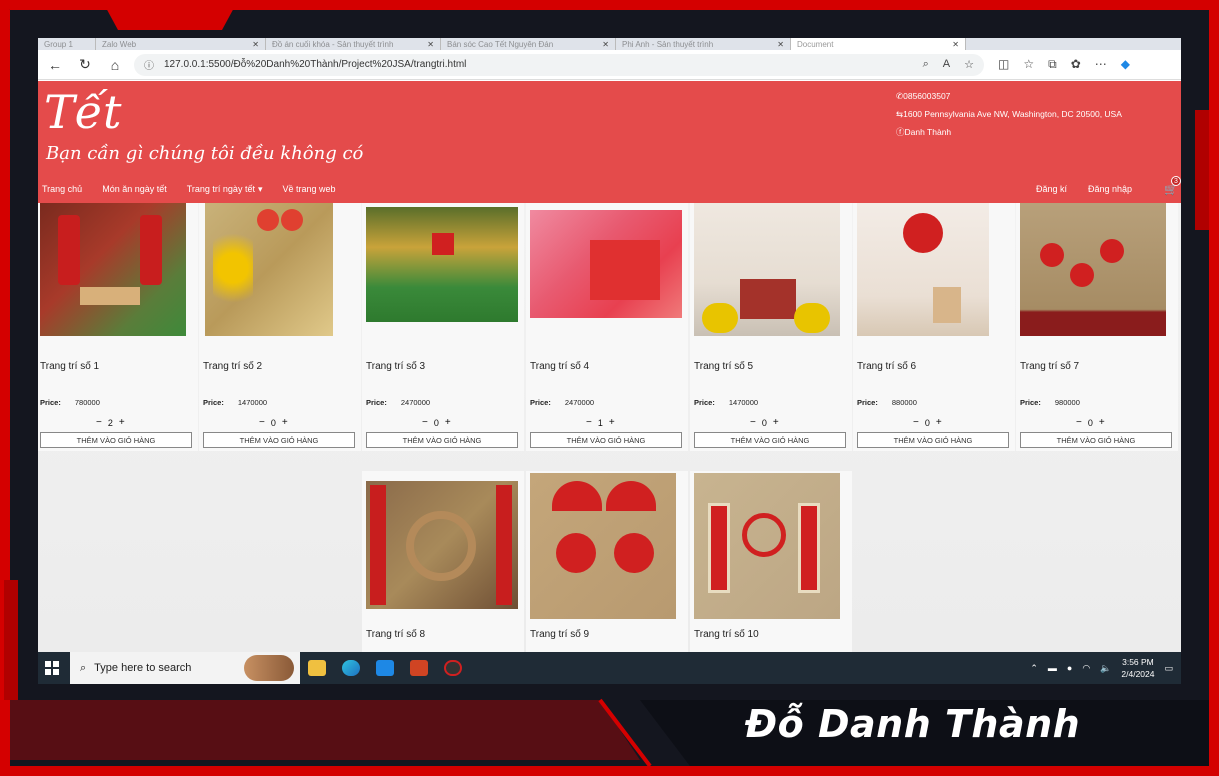  What do you see at coordinates (82, 112) in the screenshot?
I see `site-logo: Tết` at bounding box center [82, 112].